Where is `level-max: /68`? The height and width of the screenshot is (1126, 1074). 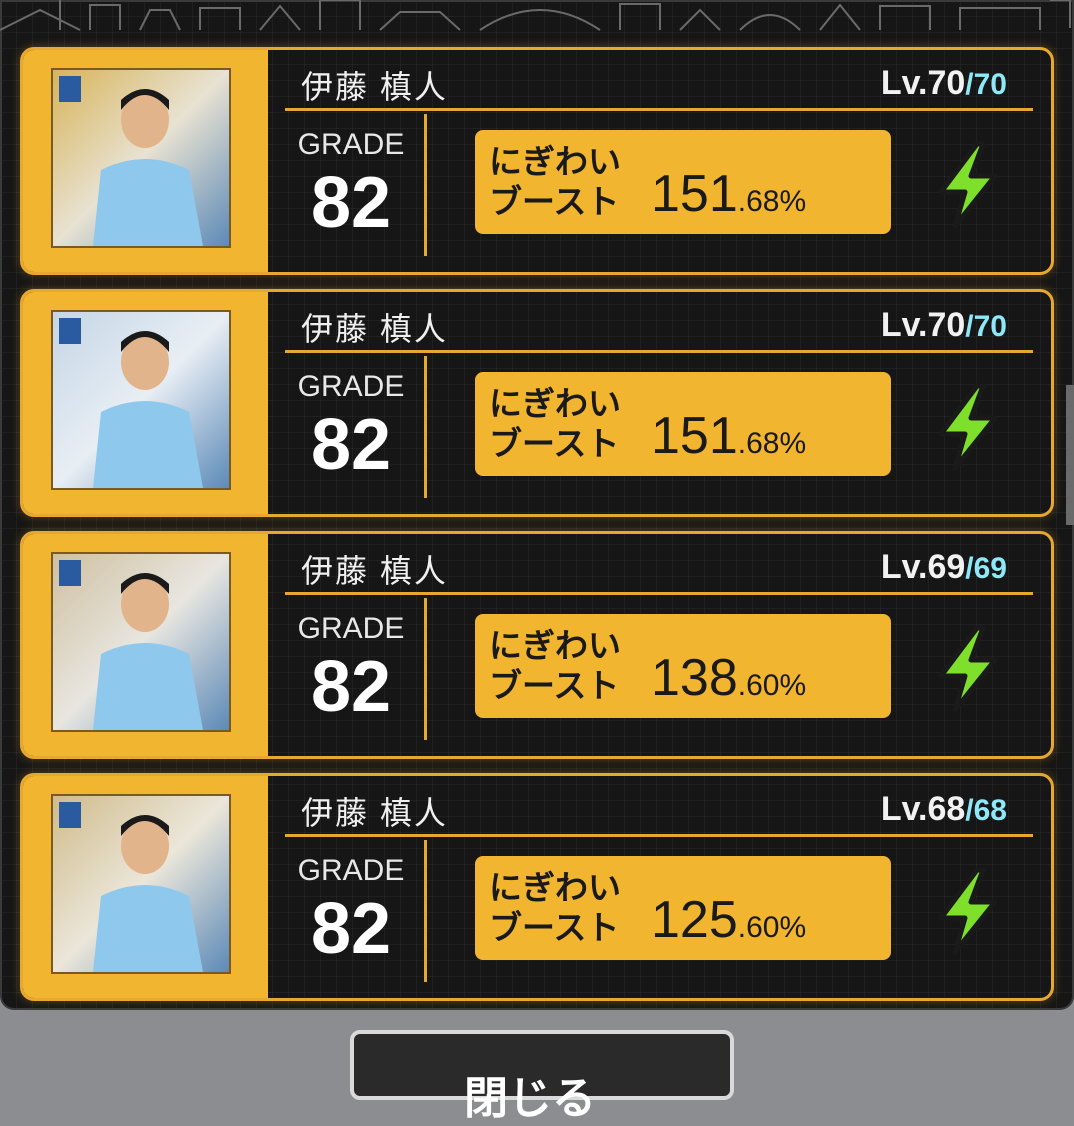
level-max: /68 is located at coordinates (986, 810).